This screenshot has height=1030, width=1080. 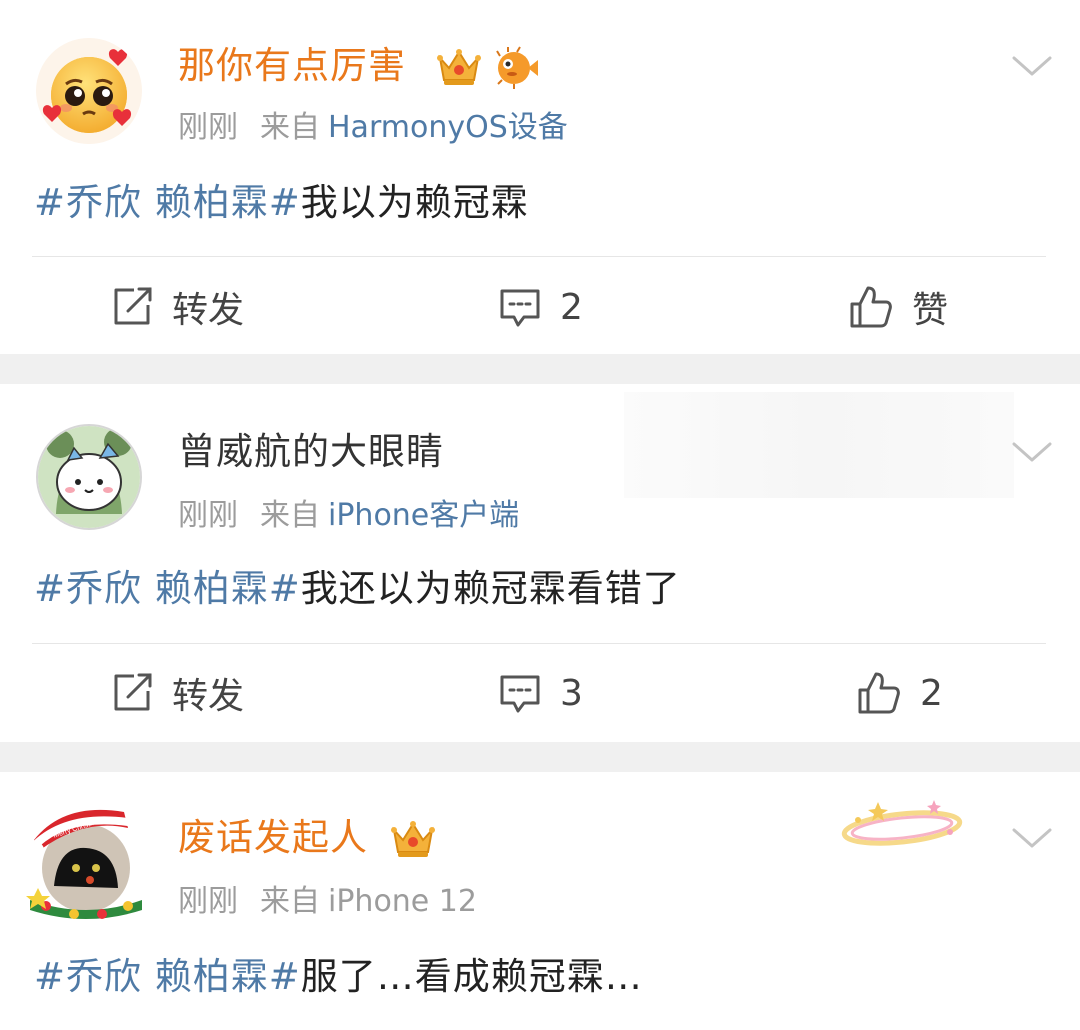 I want to click on like-label: 赞, so click(x=930, y=310).